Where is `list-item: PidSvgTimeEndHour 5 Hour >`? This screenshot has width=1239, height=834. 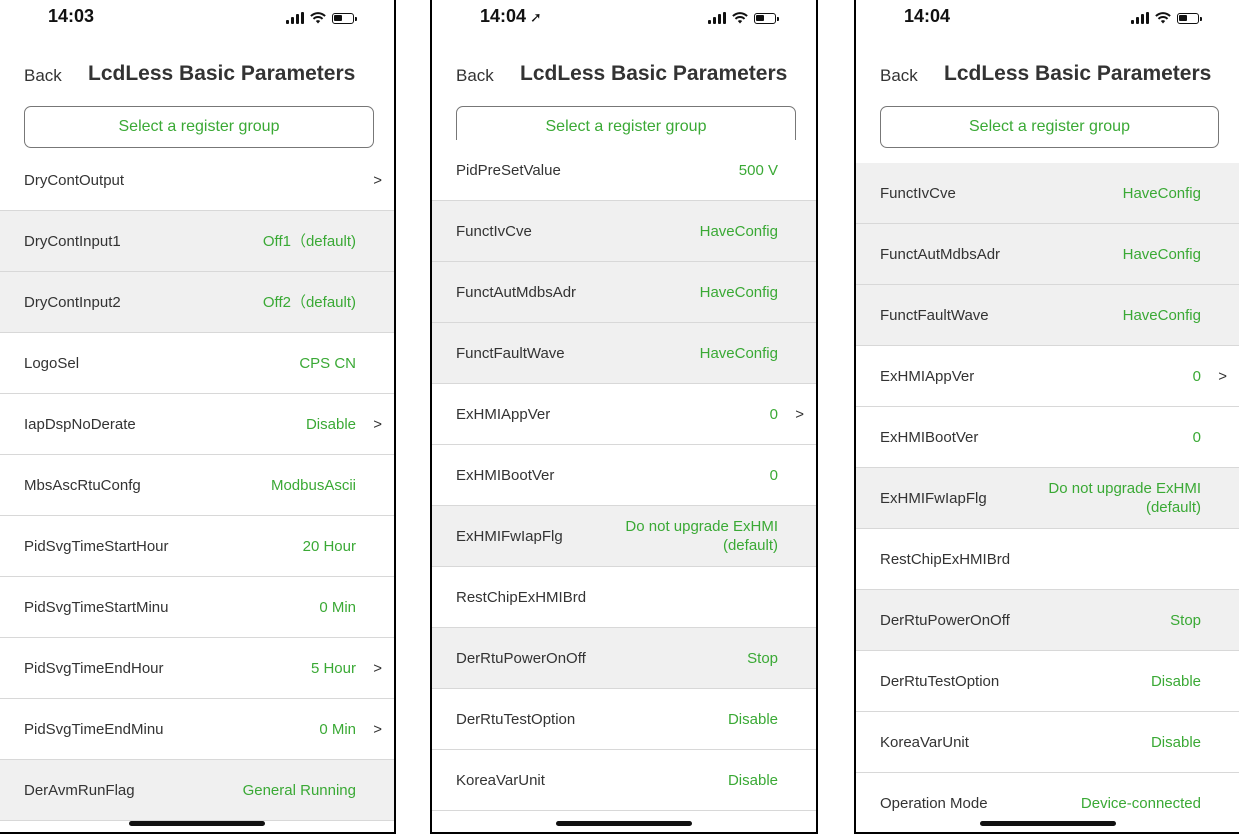 list-item: PidSvgTimeEndHour 5 Hour > is located at coordinates (197, 668).